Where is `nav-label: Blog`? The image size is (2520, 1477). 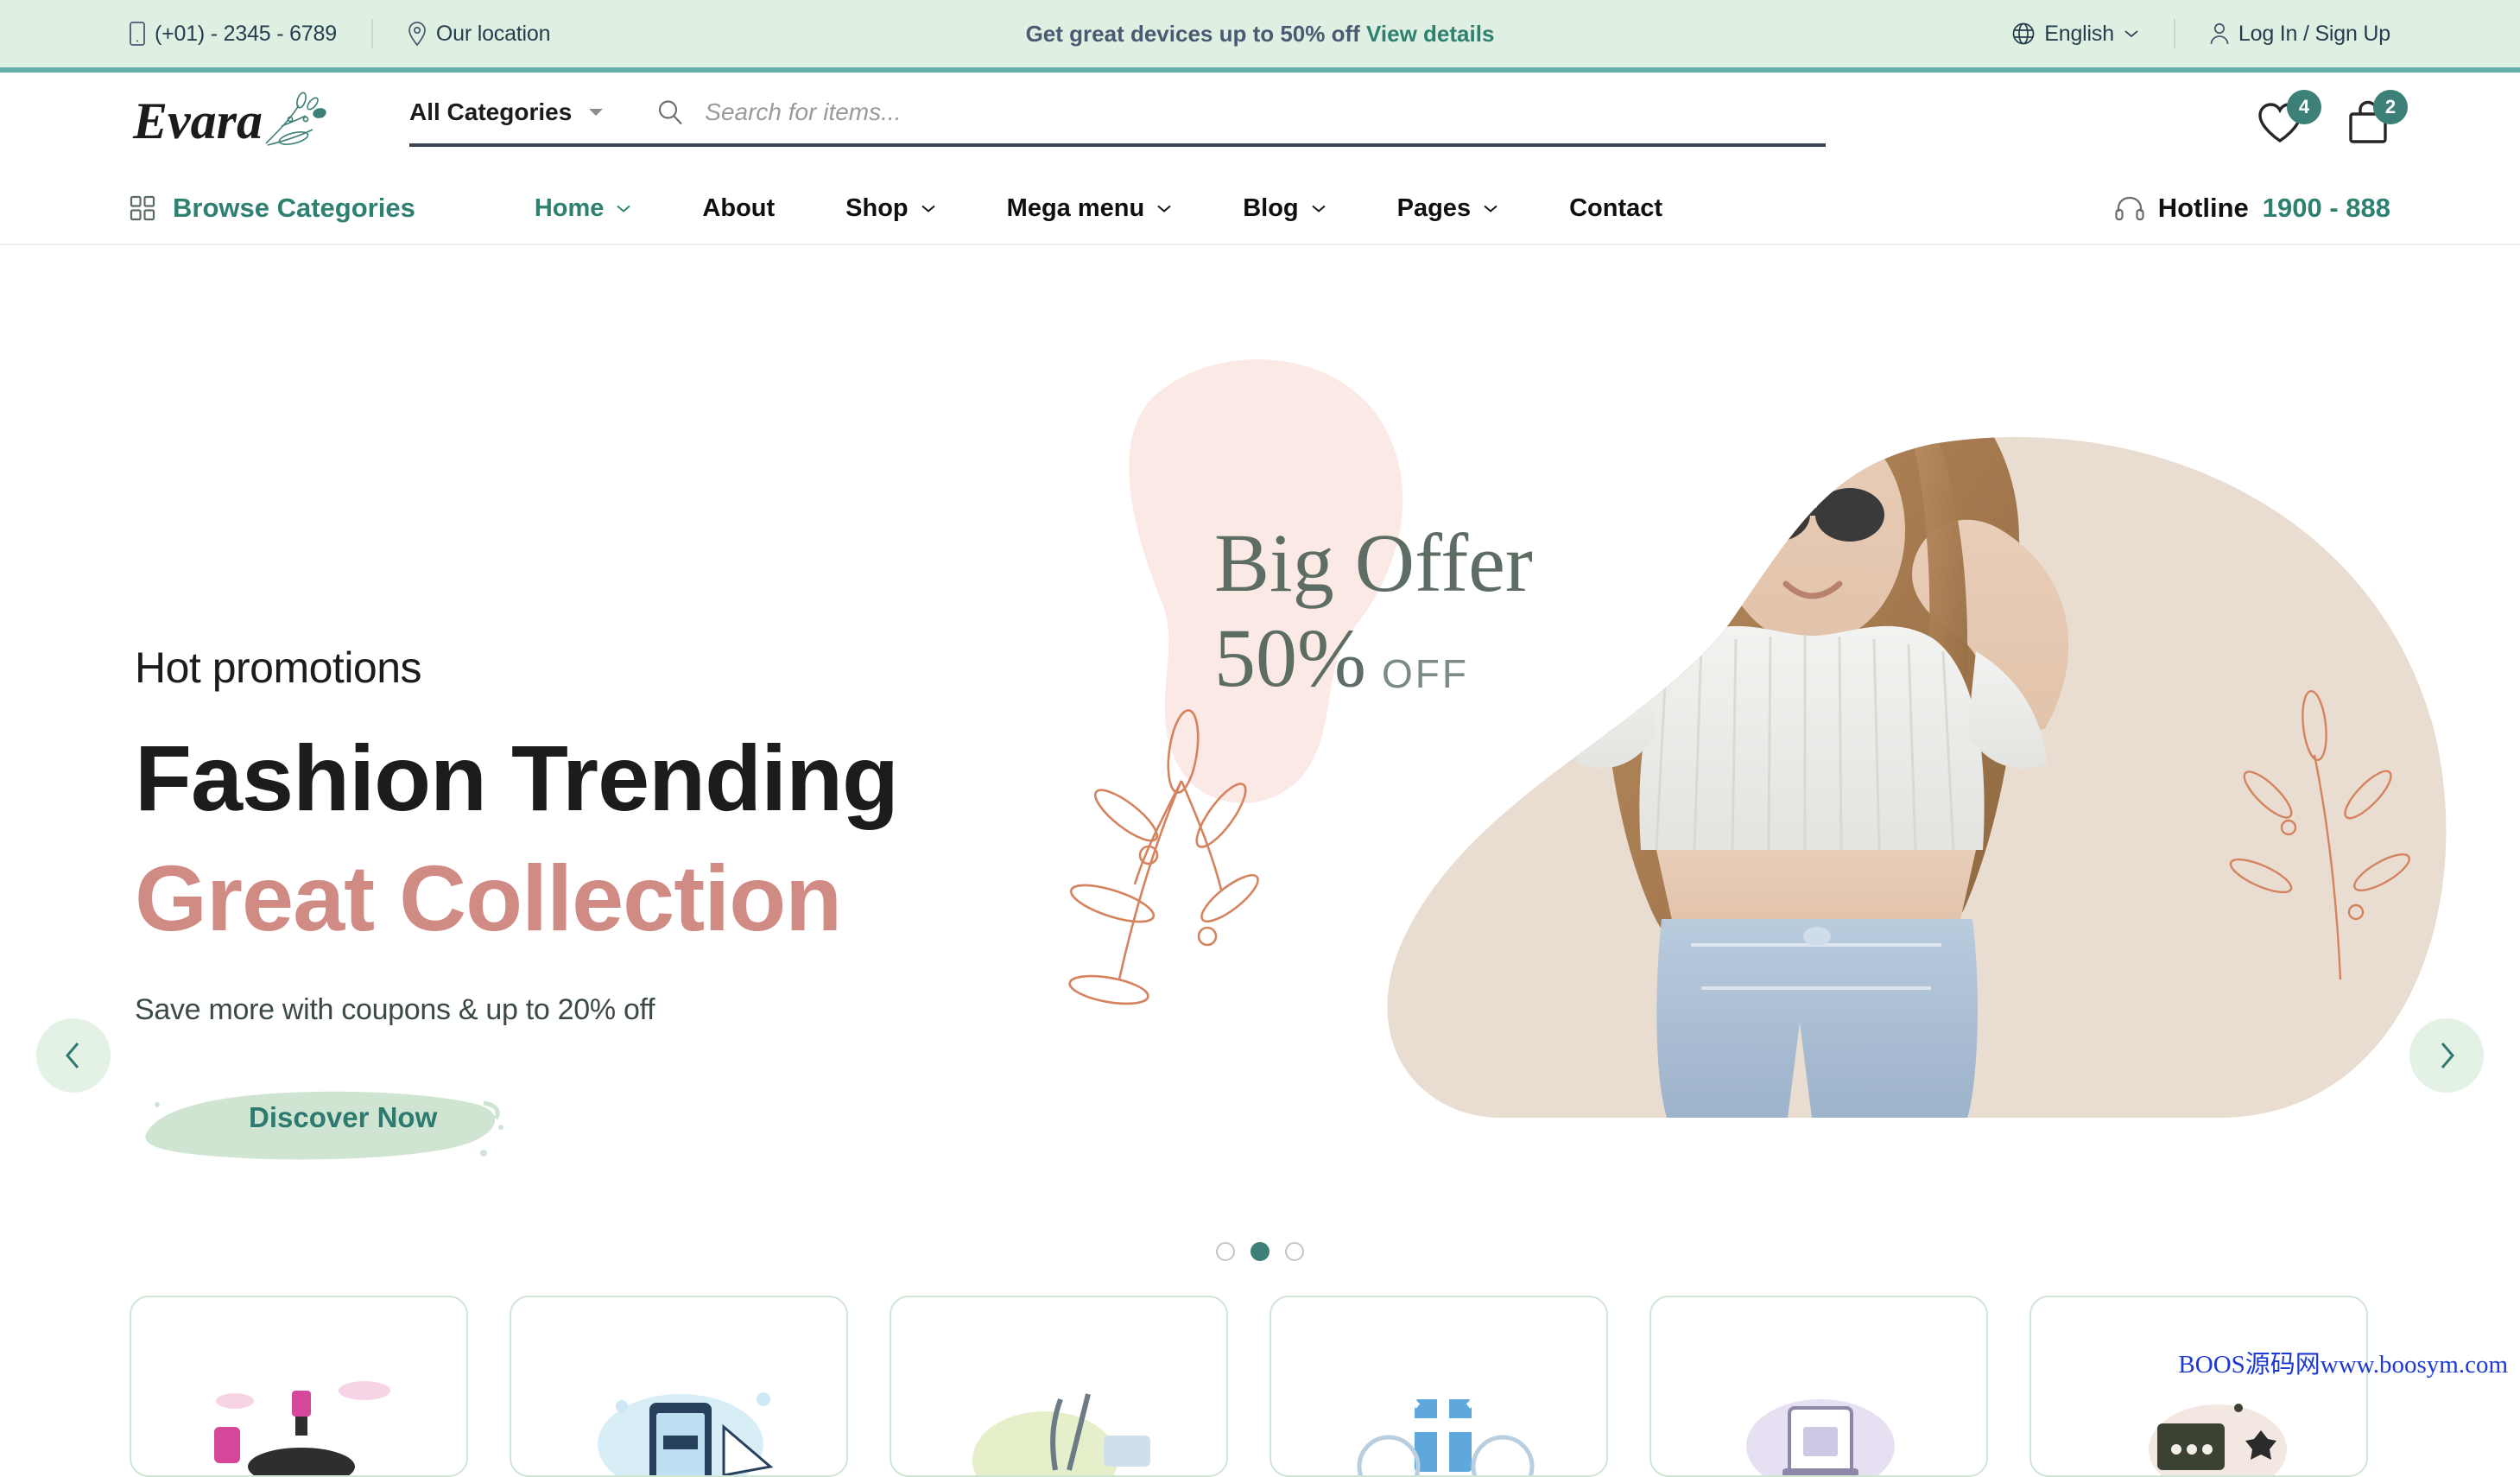 nav-label: Blog is located at coordinates (1271, 207).